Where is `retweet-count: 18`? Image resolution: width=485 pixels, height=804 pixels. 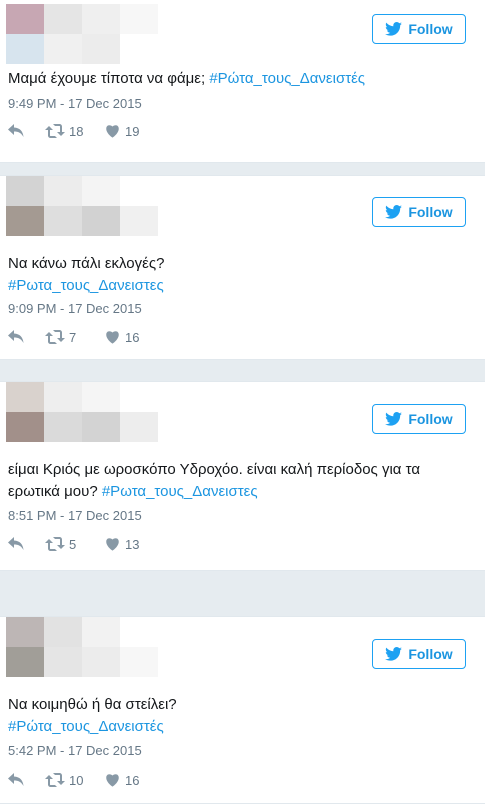
retweet-count: 18 is located at coordinates (76, 131).